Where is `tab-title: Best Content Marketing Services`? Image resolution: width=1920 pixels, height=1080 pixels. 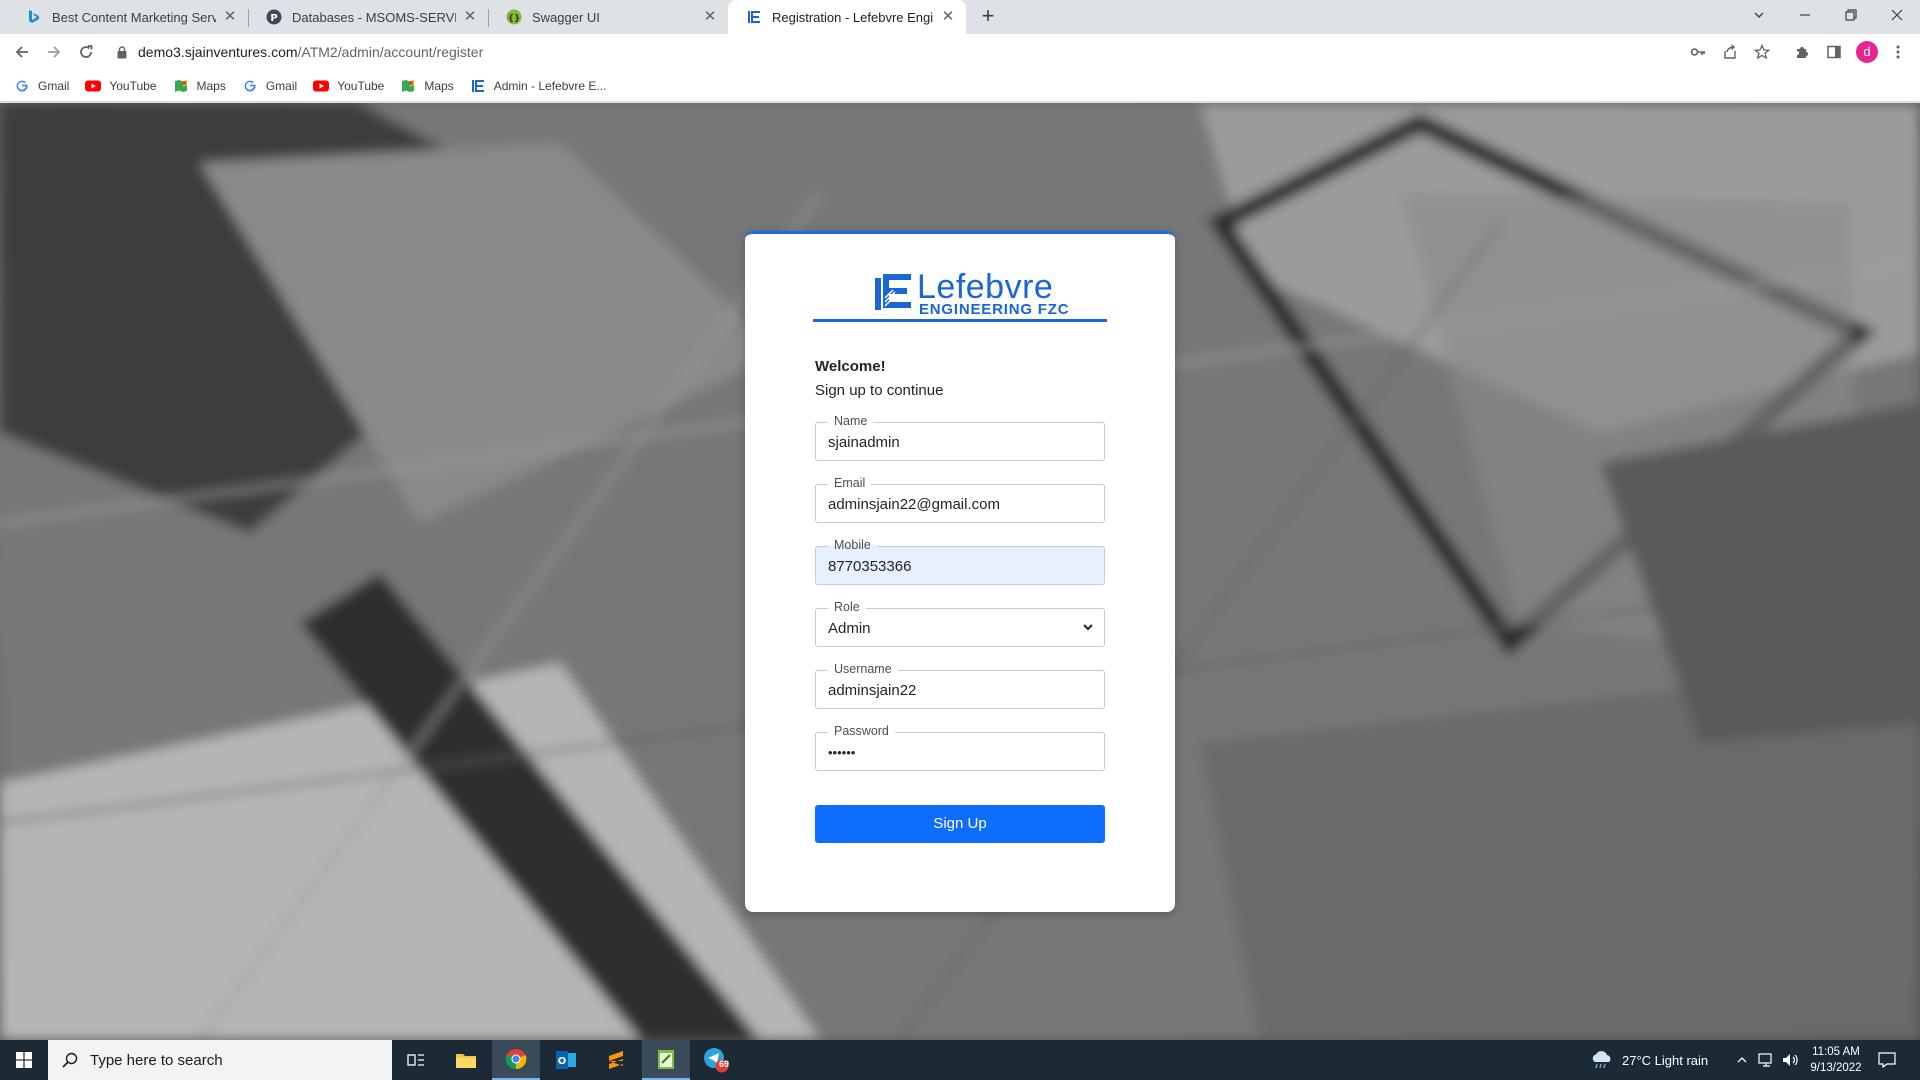
tab-title: Best Content Marketing Services is located at coordinates (134, 17).